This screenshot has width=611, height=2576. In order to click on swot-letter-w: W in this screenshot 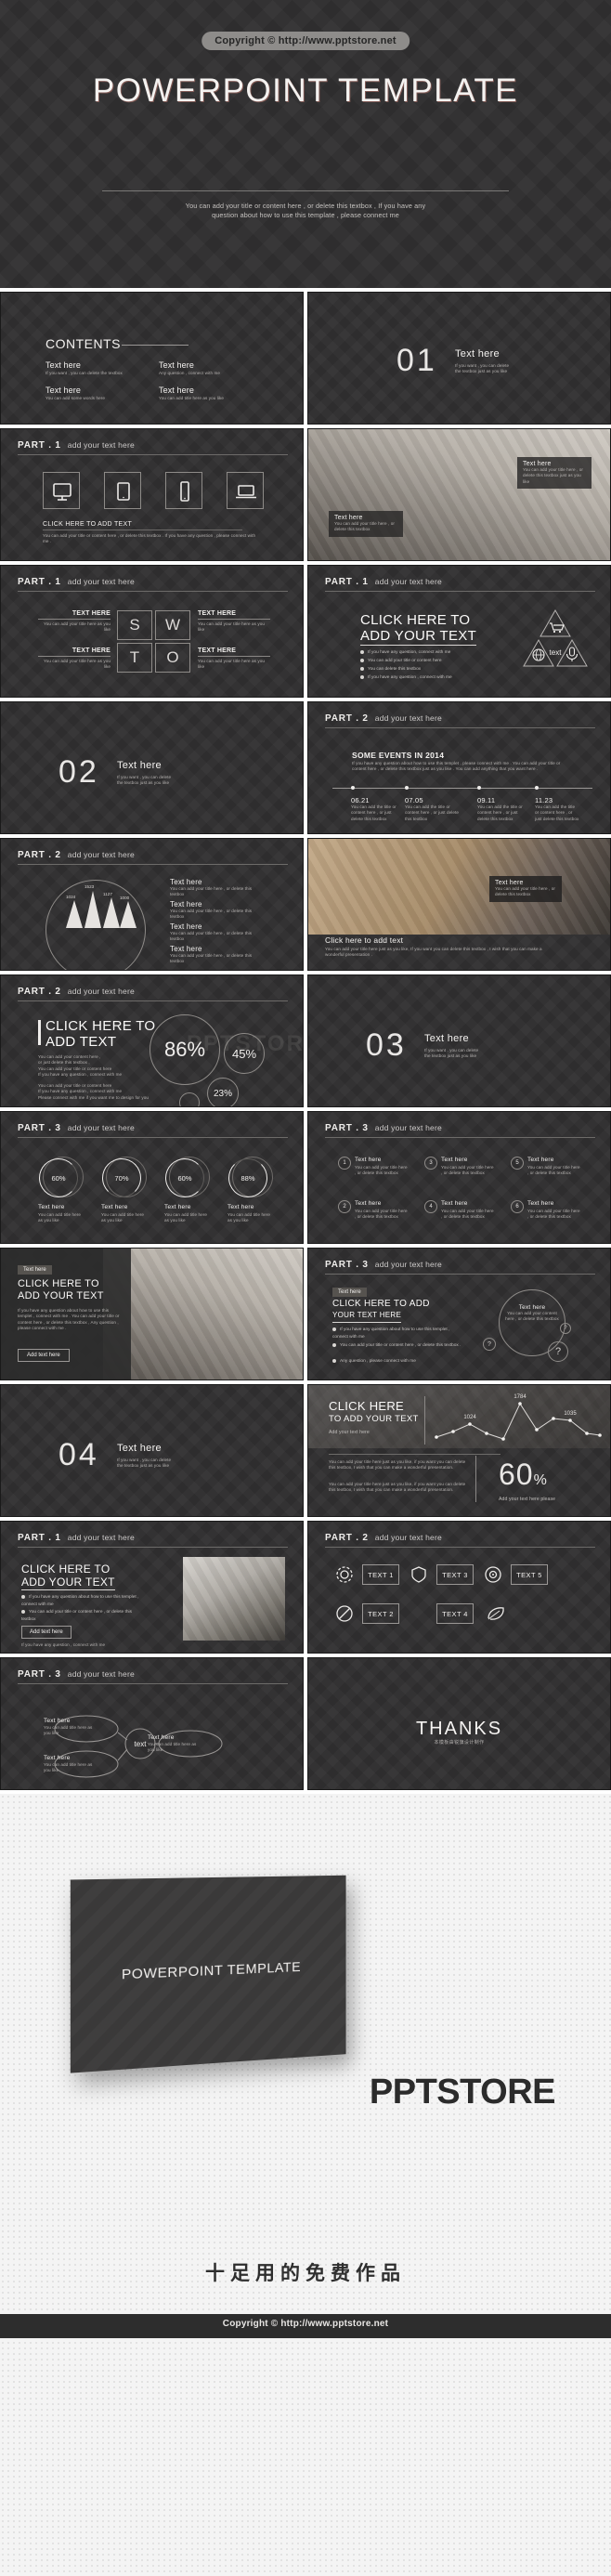, I will do `click(172, 625)`.